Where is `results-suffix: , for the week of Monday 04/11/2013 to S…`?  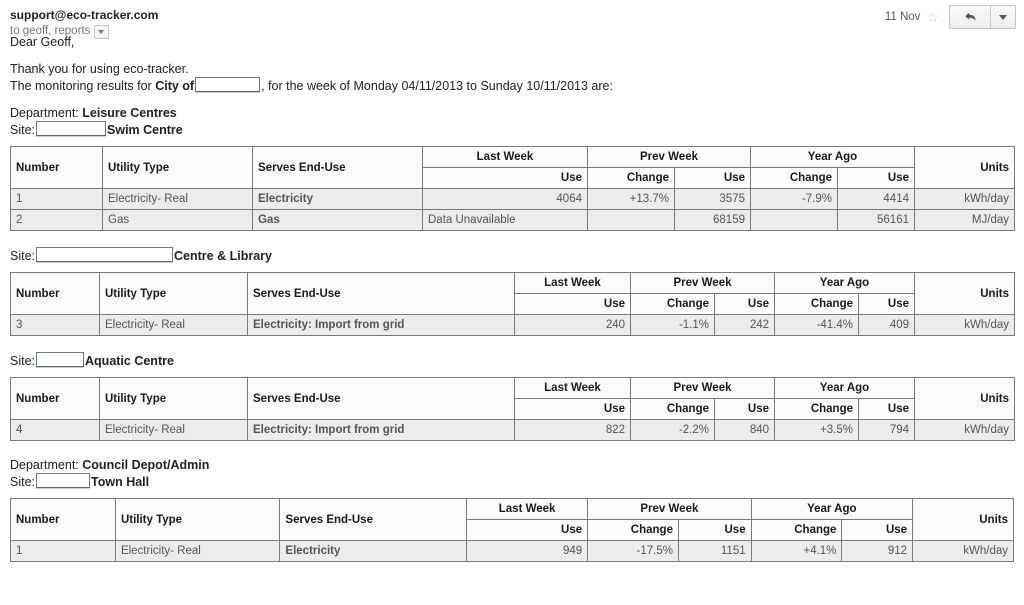
results-suffix: , for the week of Monday 04/11/2013 to S… is located at coordinates (437, 86).